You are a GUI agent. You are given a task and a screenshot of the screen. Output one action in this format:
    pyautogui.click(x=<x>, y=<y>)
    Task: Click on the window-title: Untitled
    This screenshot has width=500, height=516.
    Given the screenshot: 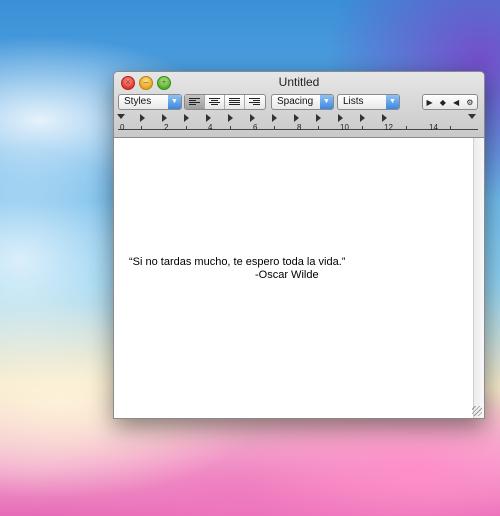 What is the action you would take?
    pyautogui.click(x=299, y=82)
    